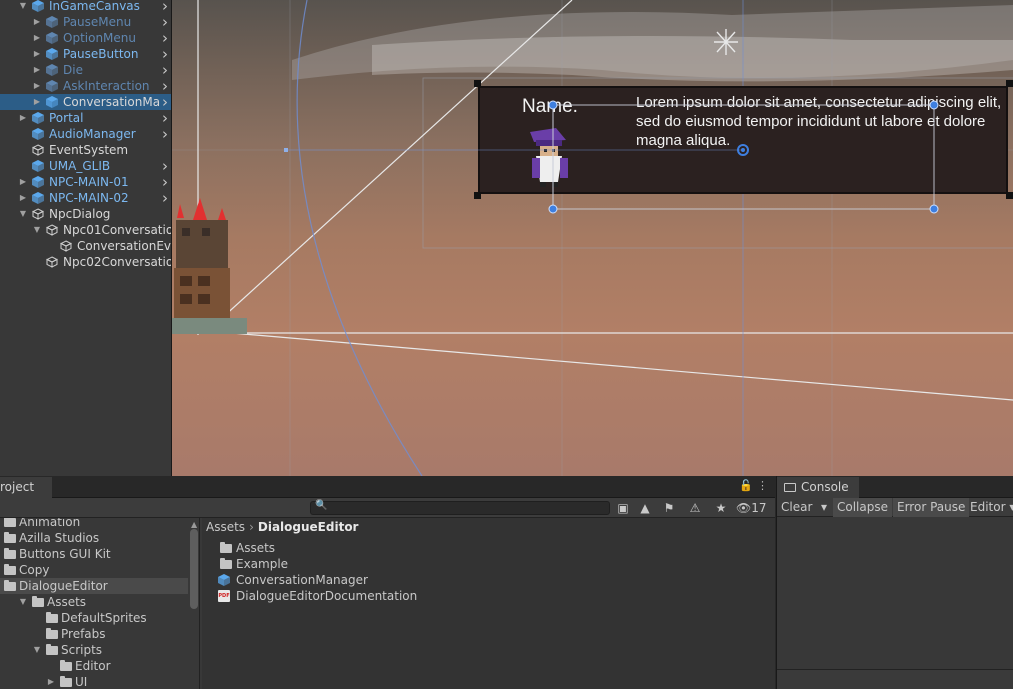 Image resolution: width=1013 pixels, height=689 pixels. I want to click on folder-tree-item: Editor, so click(94, 666).